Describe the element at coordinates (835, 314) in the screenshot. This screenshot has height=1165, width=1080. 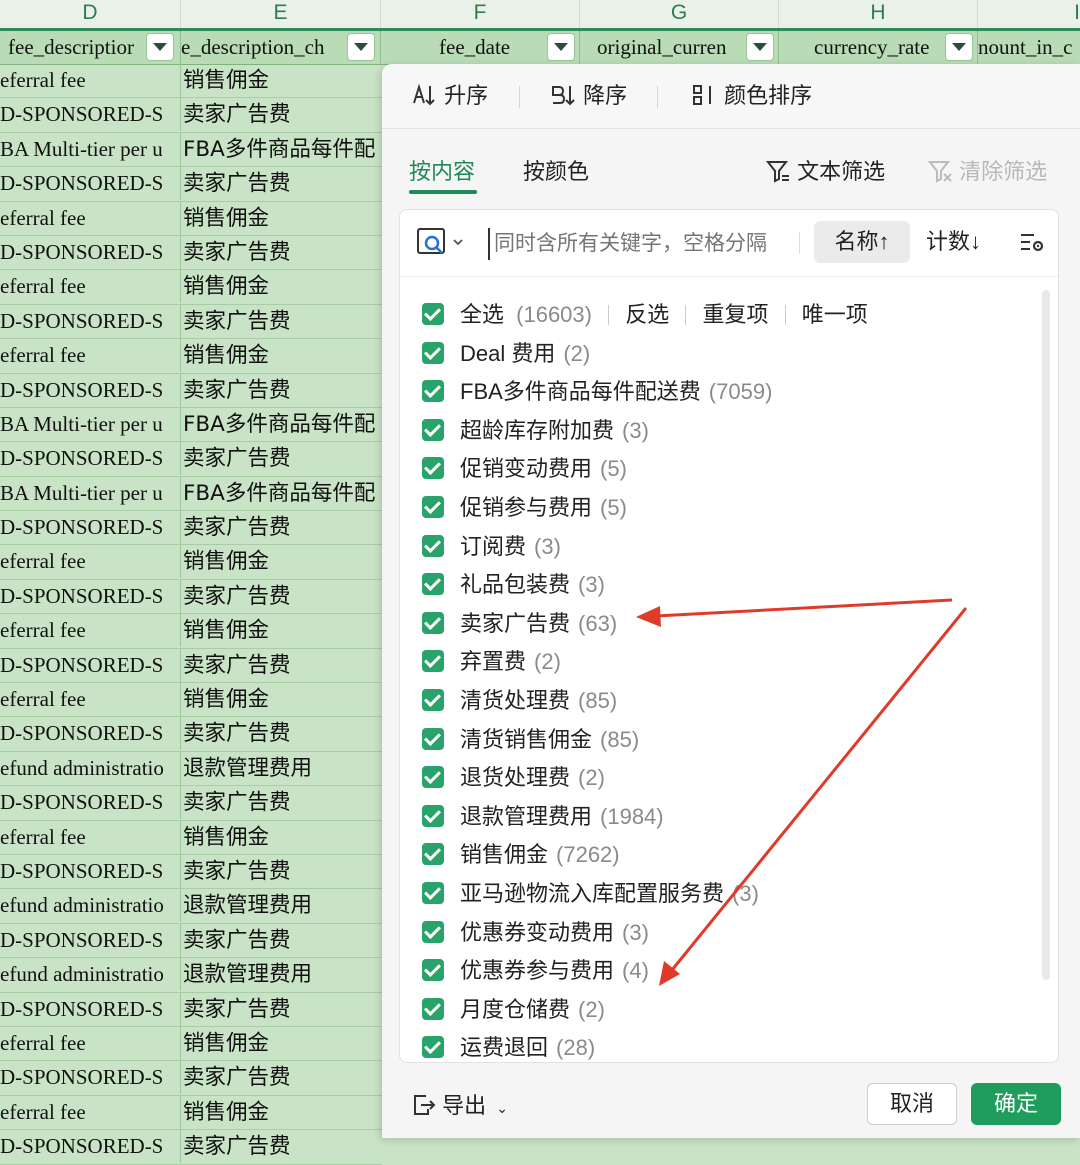
I see `unique-button: 唯一项` at that location.